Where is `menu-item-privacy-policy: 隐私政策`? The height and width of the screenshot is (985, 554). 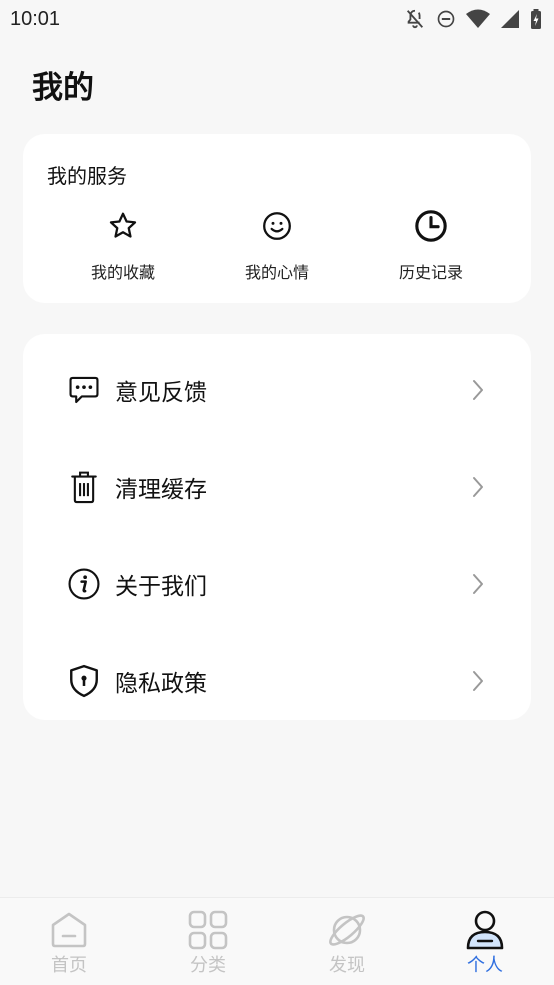
menu-item-privacy-policy: 隐私政策 is located at coordinates (277, 681).